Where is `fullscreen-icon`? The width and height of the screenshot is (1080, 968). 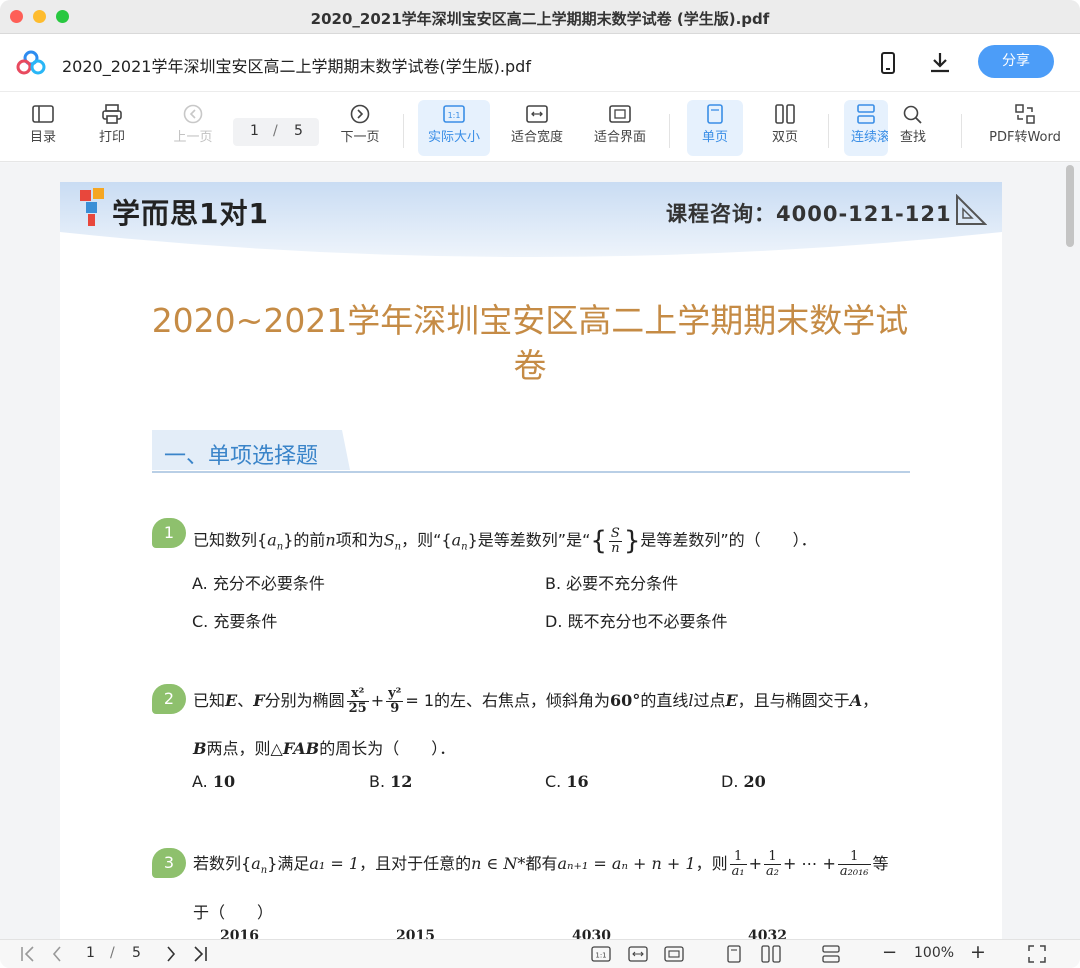 fullscreen-icon is located at coordinates (1037, 954).